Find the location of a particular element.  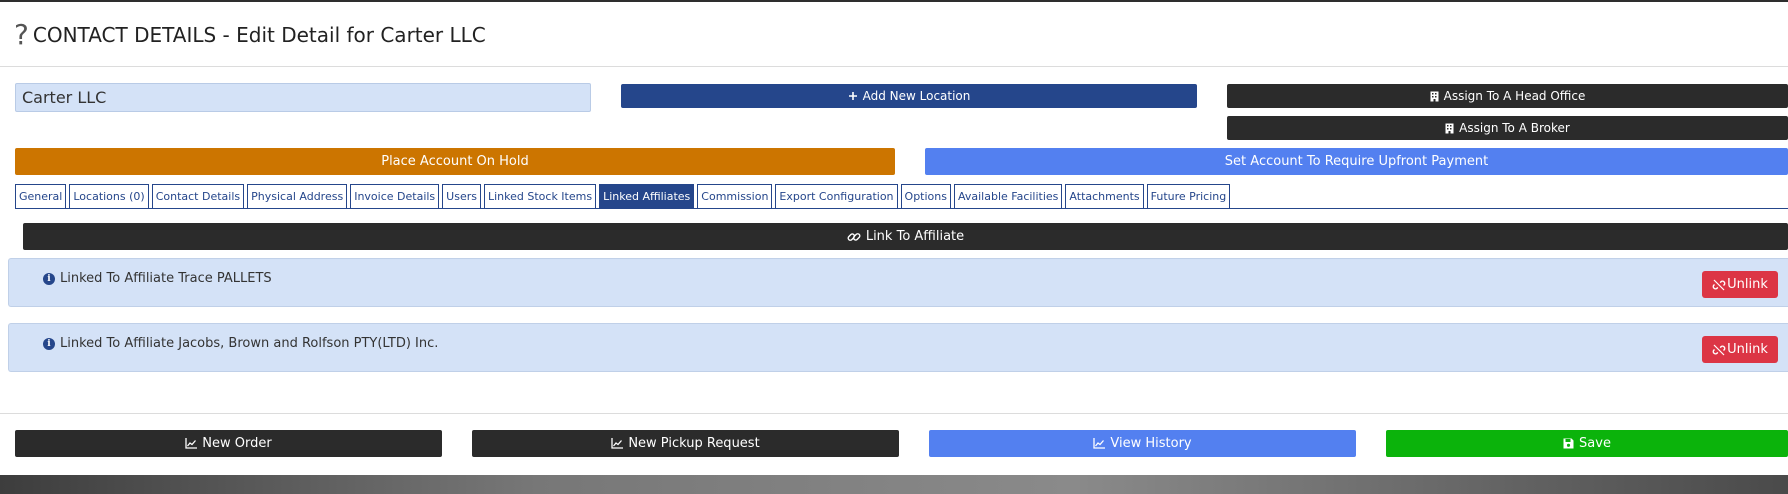

tab-users: Users is located at coordinates (461, 196).